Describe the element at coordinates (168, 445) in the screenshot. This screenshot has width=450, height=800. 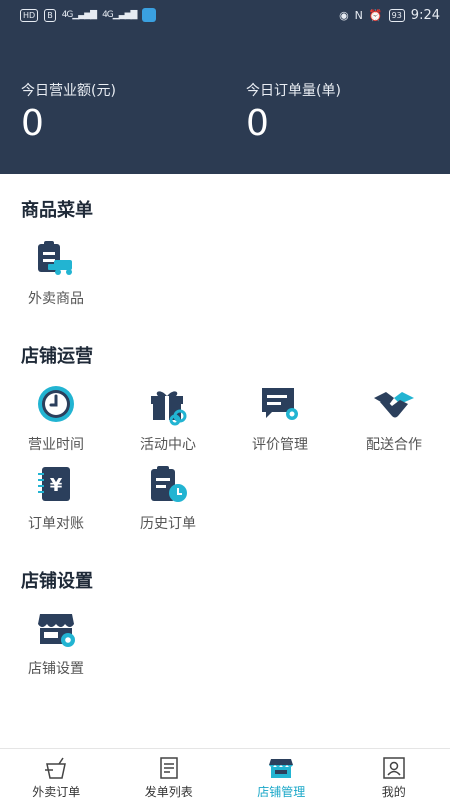
I see `grid-label: 活动中心` at that location.